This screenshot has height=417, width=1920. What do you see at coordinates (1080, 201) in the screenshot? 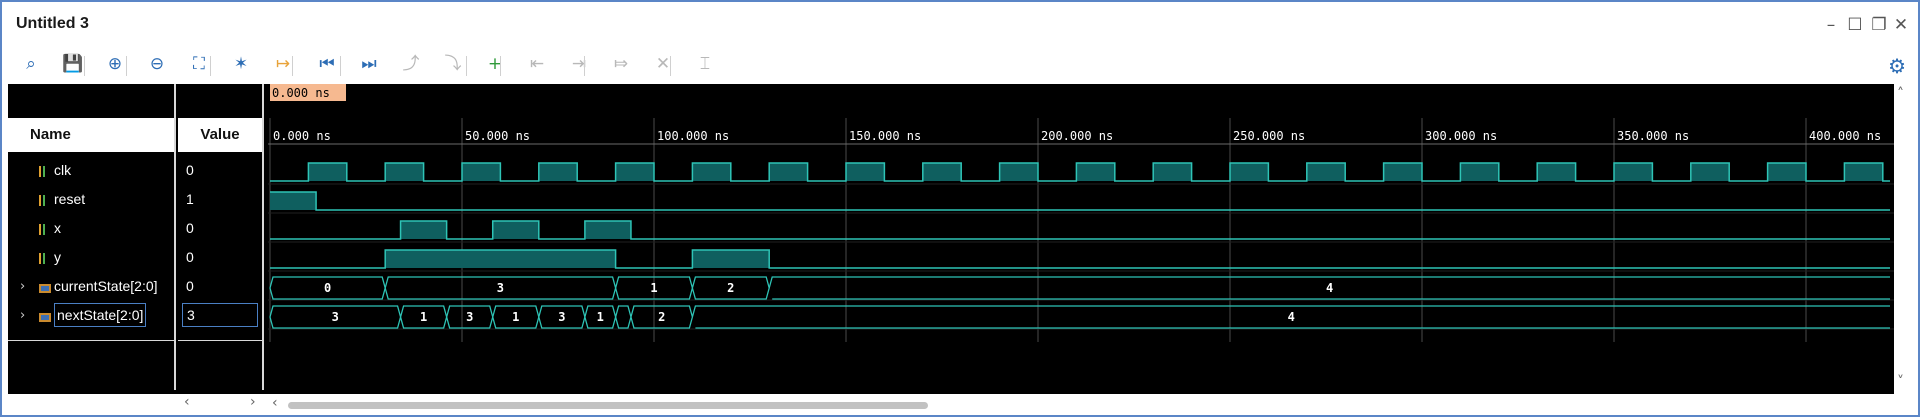
I see `reset-waveform` at bounding box center [1080, 201].